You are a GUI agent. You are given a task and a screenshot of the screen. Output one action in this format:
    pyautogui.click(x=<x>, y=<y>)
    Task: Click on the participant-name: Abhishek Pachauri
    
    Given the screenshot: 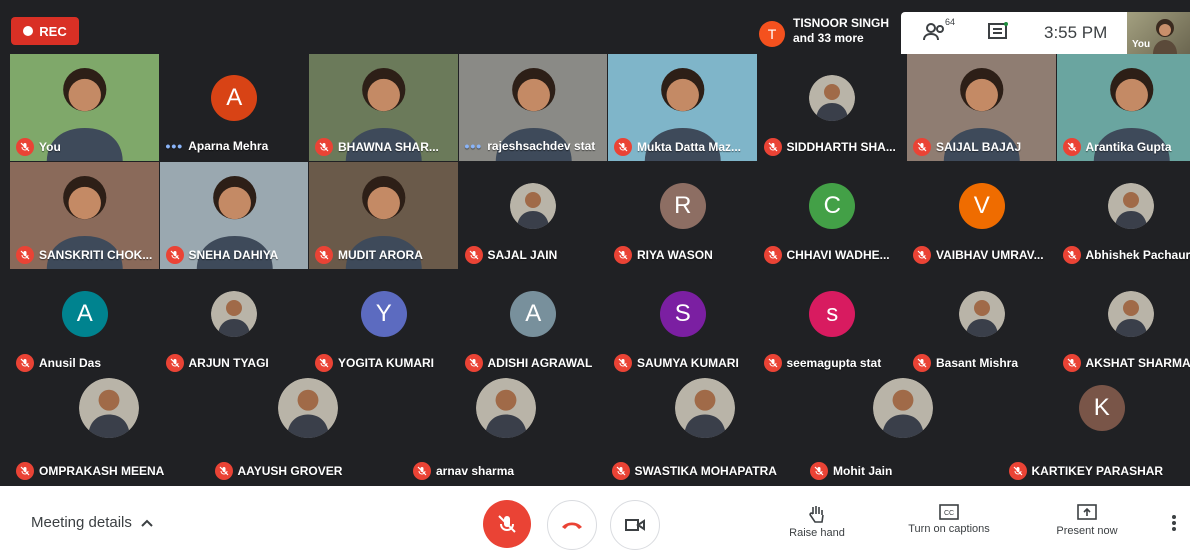 What is the action you would take?
    pyautogui.click(x=1138, y=255)
    